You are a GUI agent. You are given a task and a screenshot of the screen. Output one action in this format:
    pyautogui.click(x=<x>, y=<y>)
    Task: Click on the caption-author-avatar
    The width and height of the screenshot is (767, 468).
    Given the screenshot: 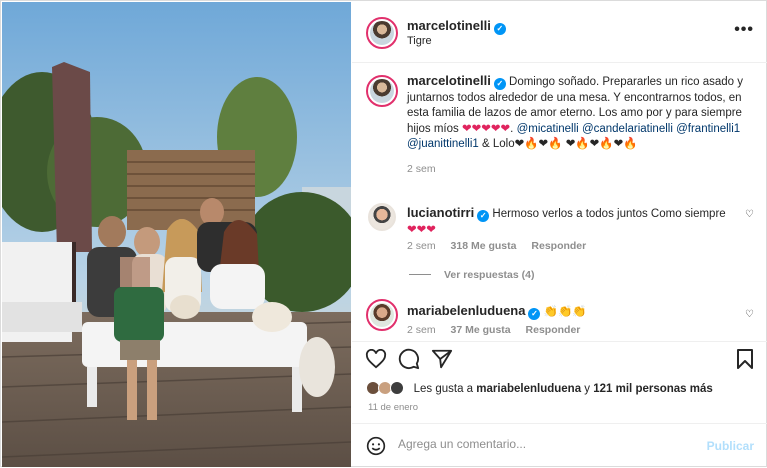 What is the action you would take?
    pyautogui.click(x=382, y=91)
    